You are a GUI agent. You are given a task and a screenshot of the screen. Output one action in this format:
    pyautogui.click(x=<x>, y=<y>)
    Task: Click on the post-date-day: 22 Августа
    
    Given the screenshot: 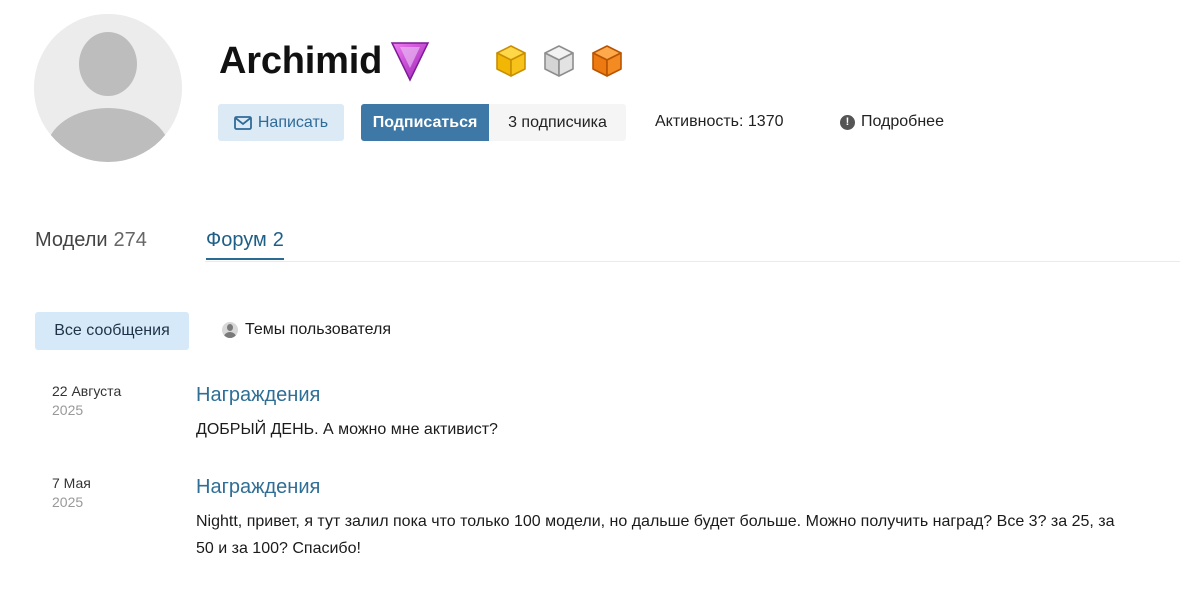 What is the action you would take?
    pyautogui.click(x=87, y=391)
    